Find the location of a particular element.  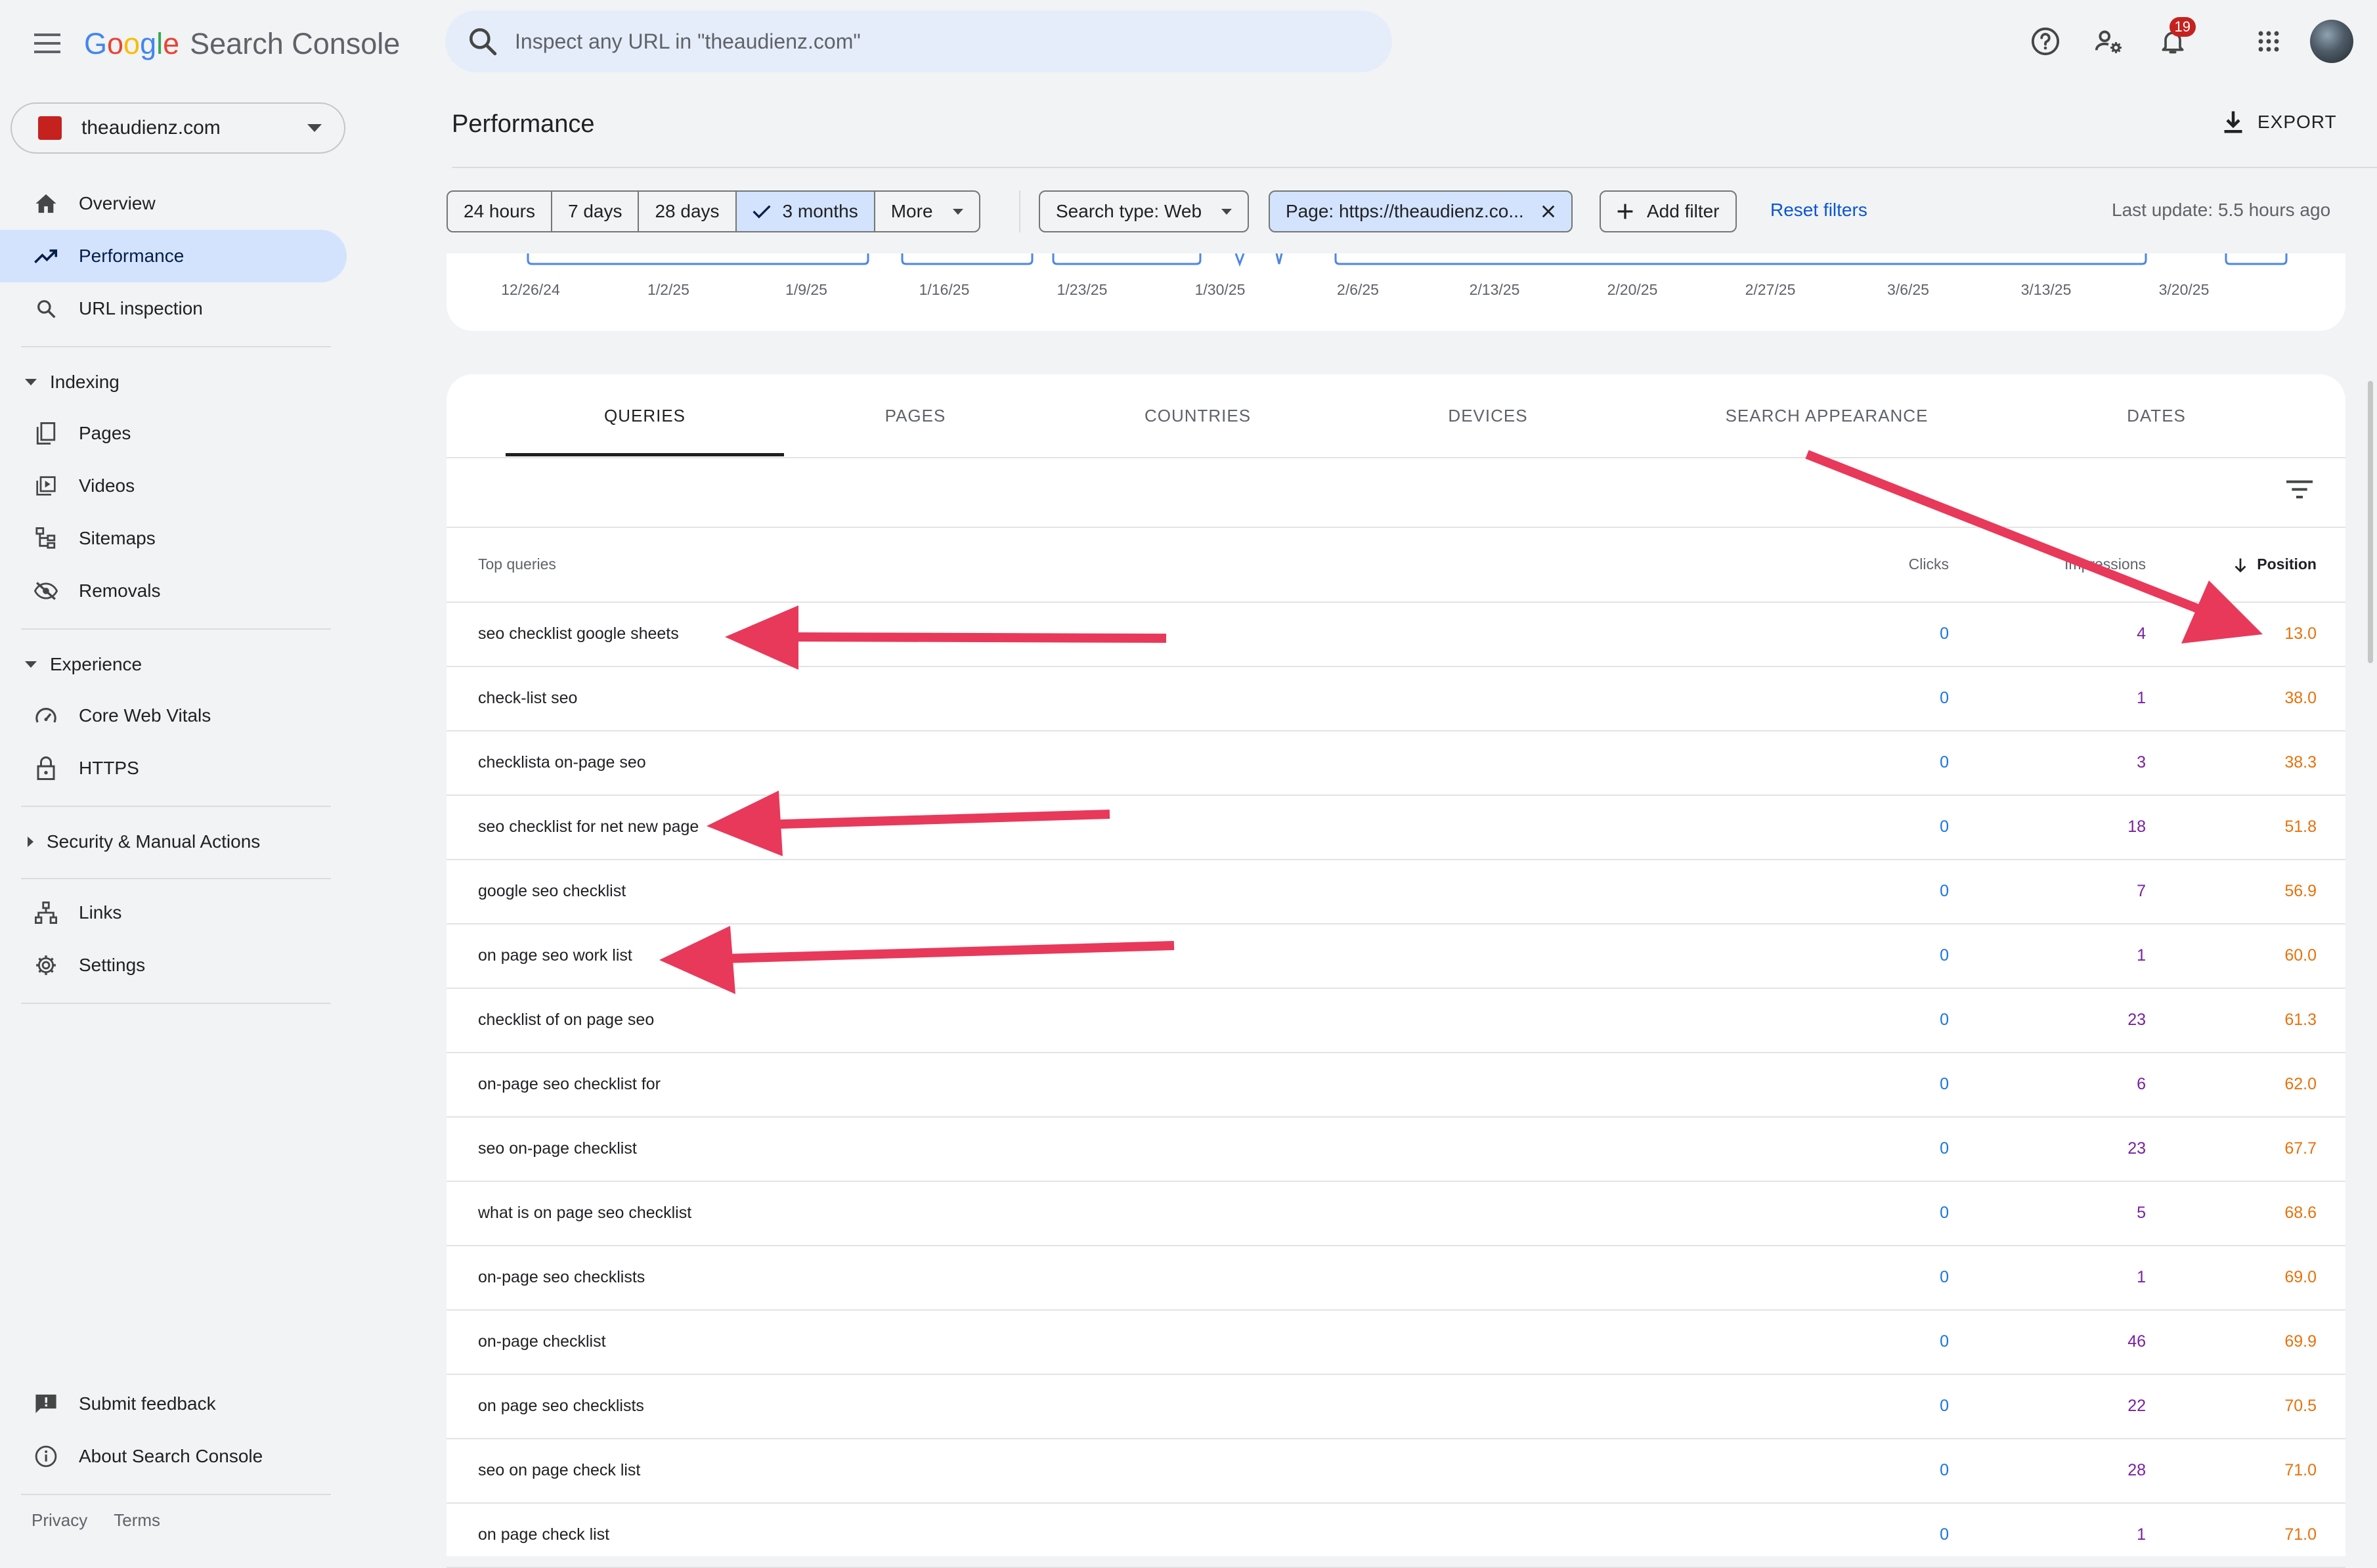

url-inspect-search-bar: Inspect any URL in "theaudienz.com" is located at coordinates (918, 42).